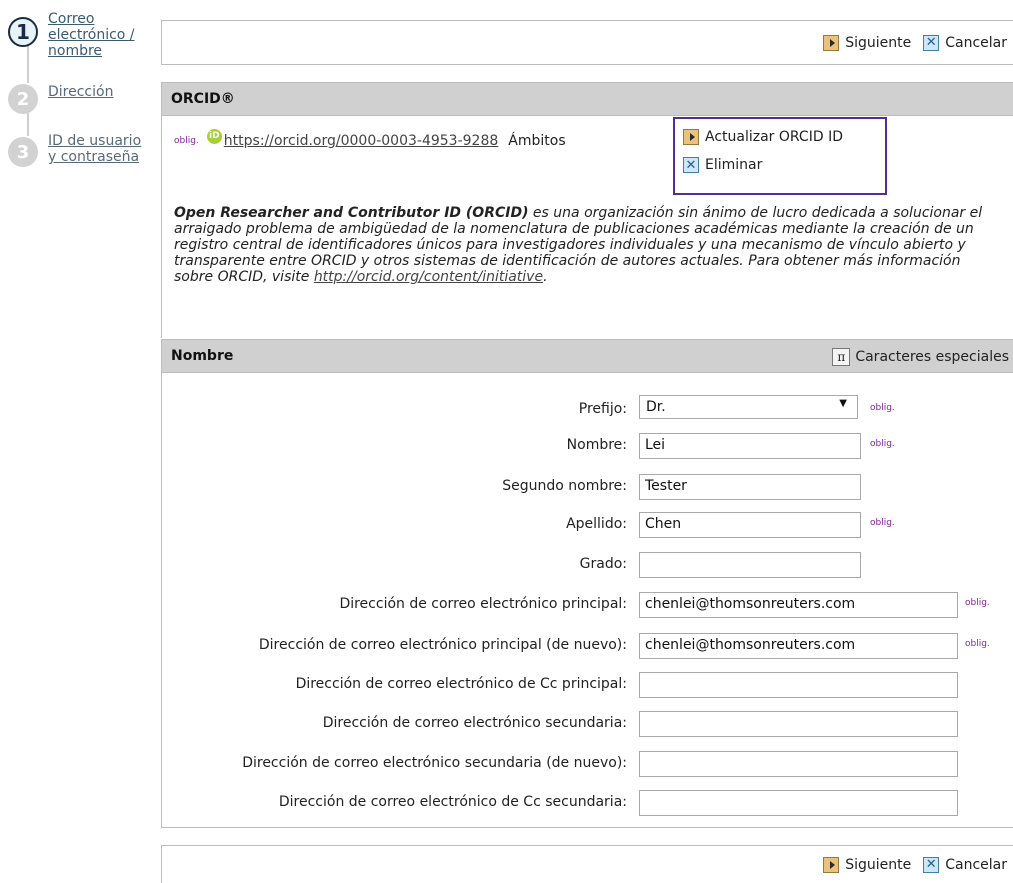 The image size is (1013, 883). What do you see at coordinates (98, 149) in the screenshot?
I see `step-3-link: ID de usuario y contraseña` at bounding box center [98, 149].